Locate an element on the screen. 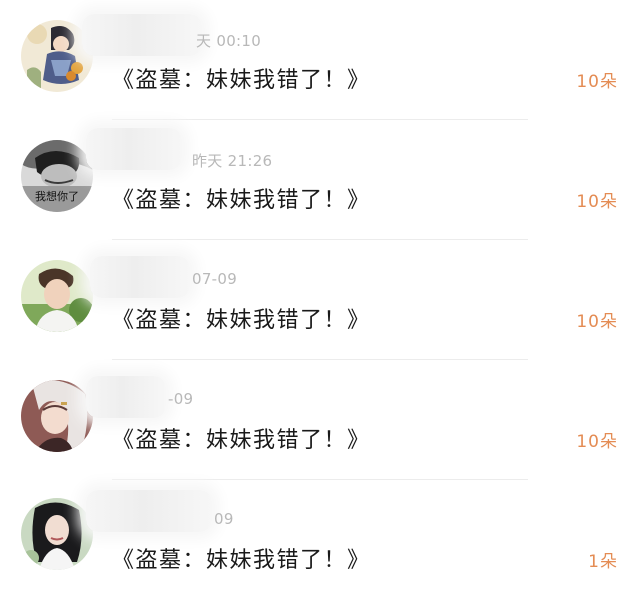 This screenshot has height=600, width=640. avatar-anime-girl-icon is located at coordinates (57, 416).